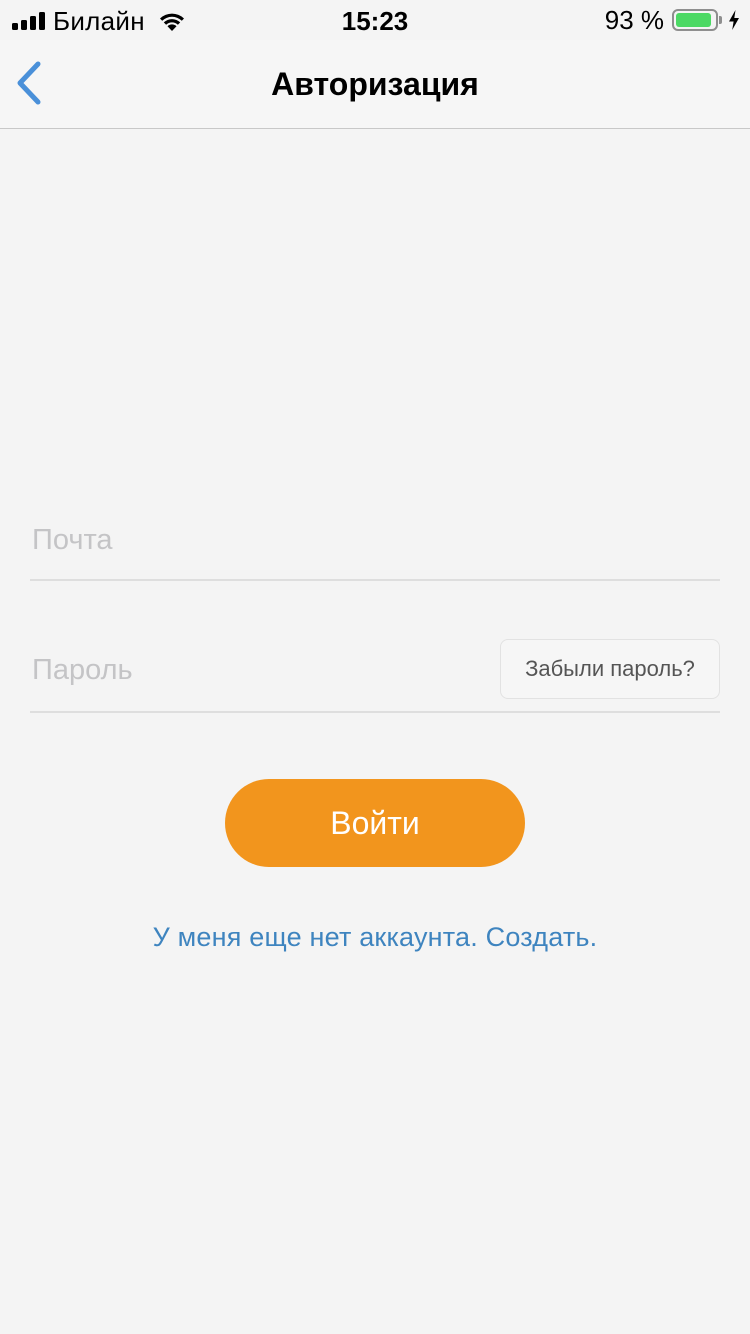 Image resolution: width=750 pixels, height=1334 pixels. I want to click on password-field, so click(260, 670).